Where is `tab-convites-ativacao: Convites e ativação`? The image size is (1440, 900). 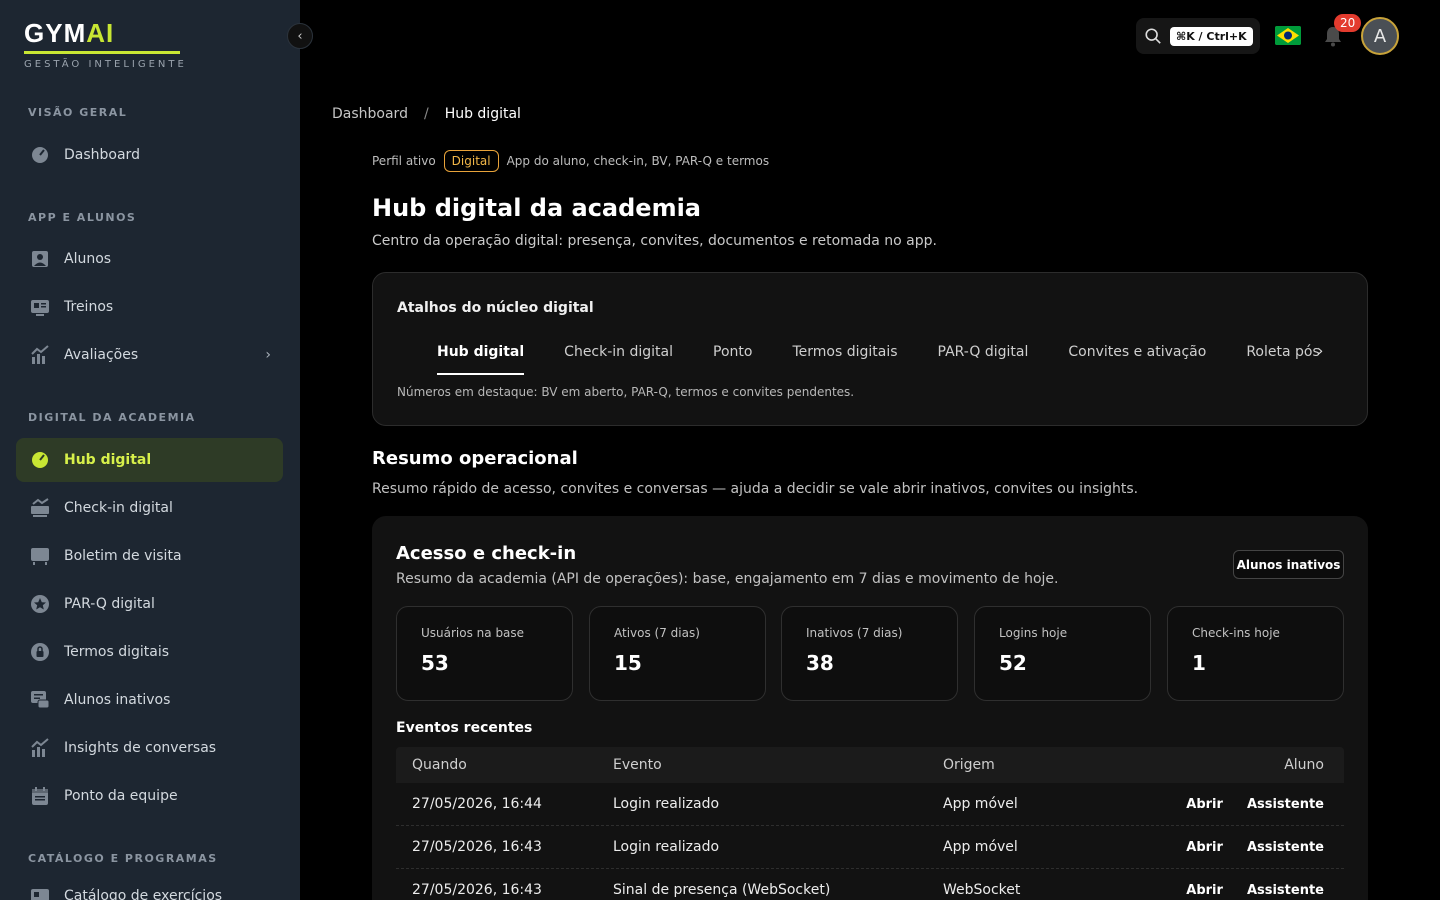 tab-convites-ativacao: Convites e ativação is located at coordinates (1137, 356).